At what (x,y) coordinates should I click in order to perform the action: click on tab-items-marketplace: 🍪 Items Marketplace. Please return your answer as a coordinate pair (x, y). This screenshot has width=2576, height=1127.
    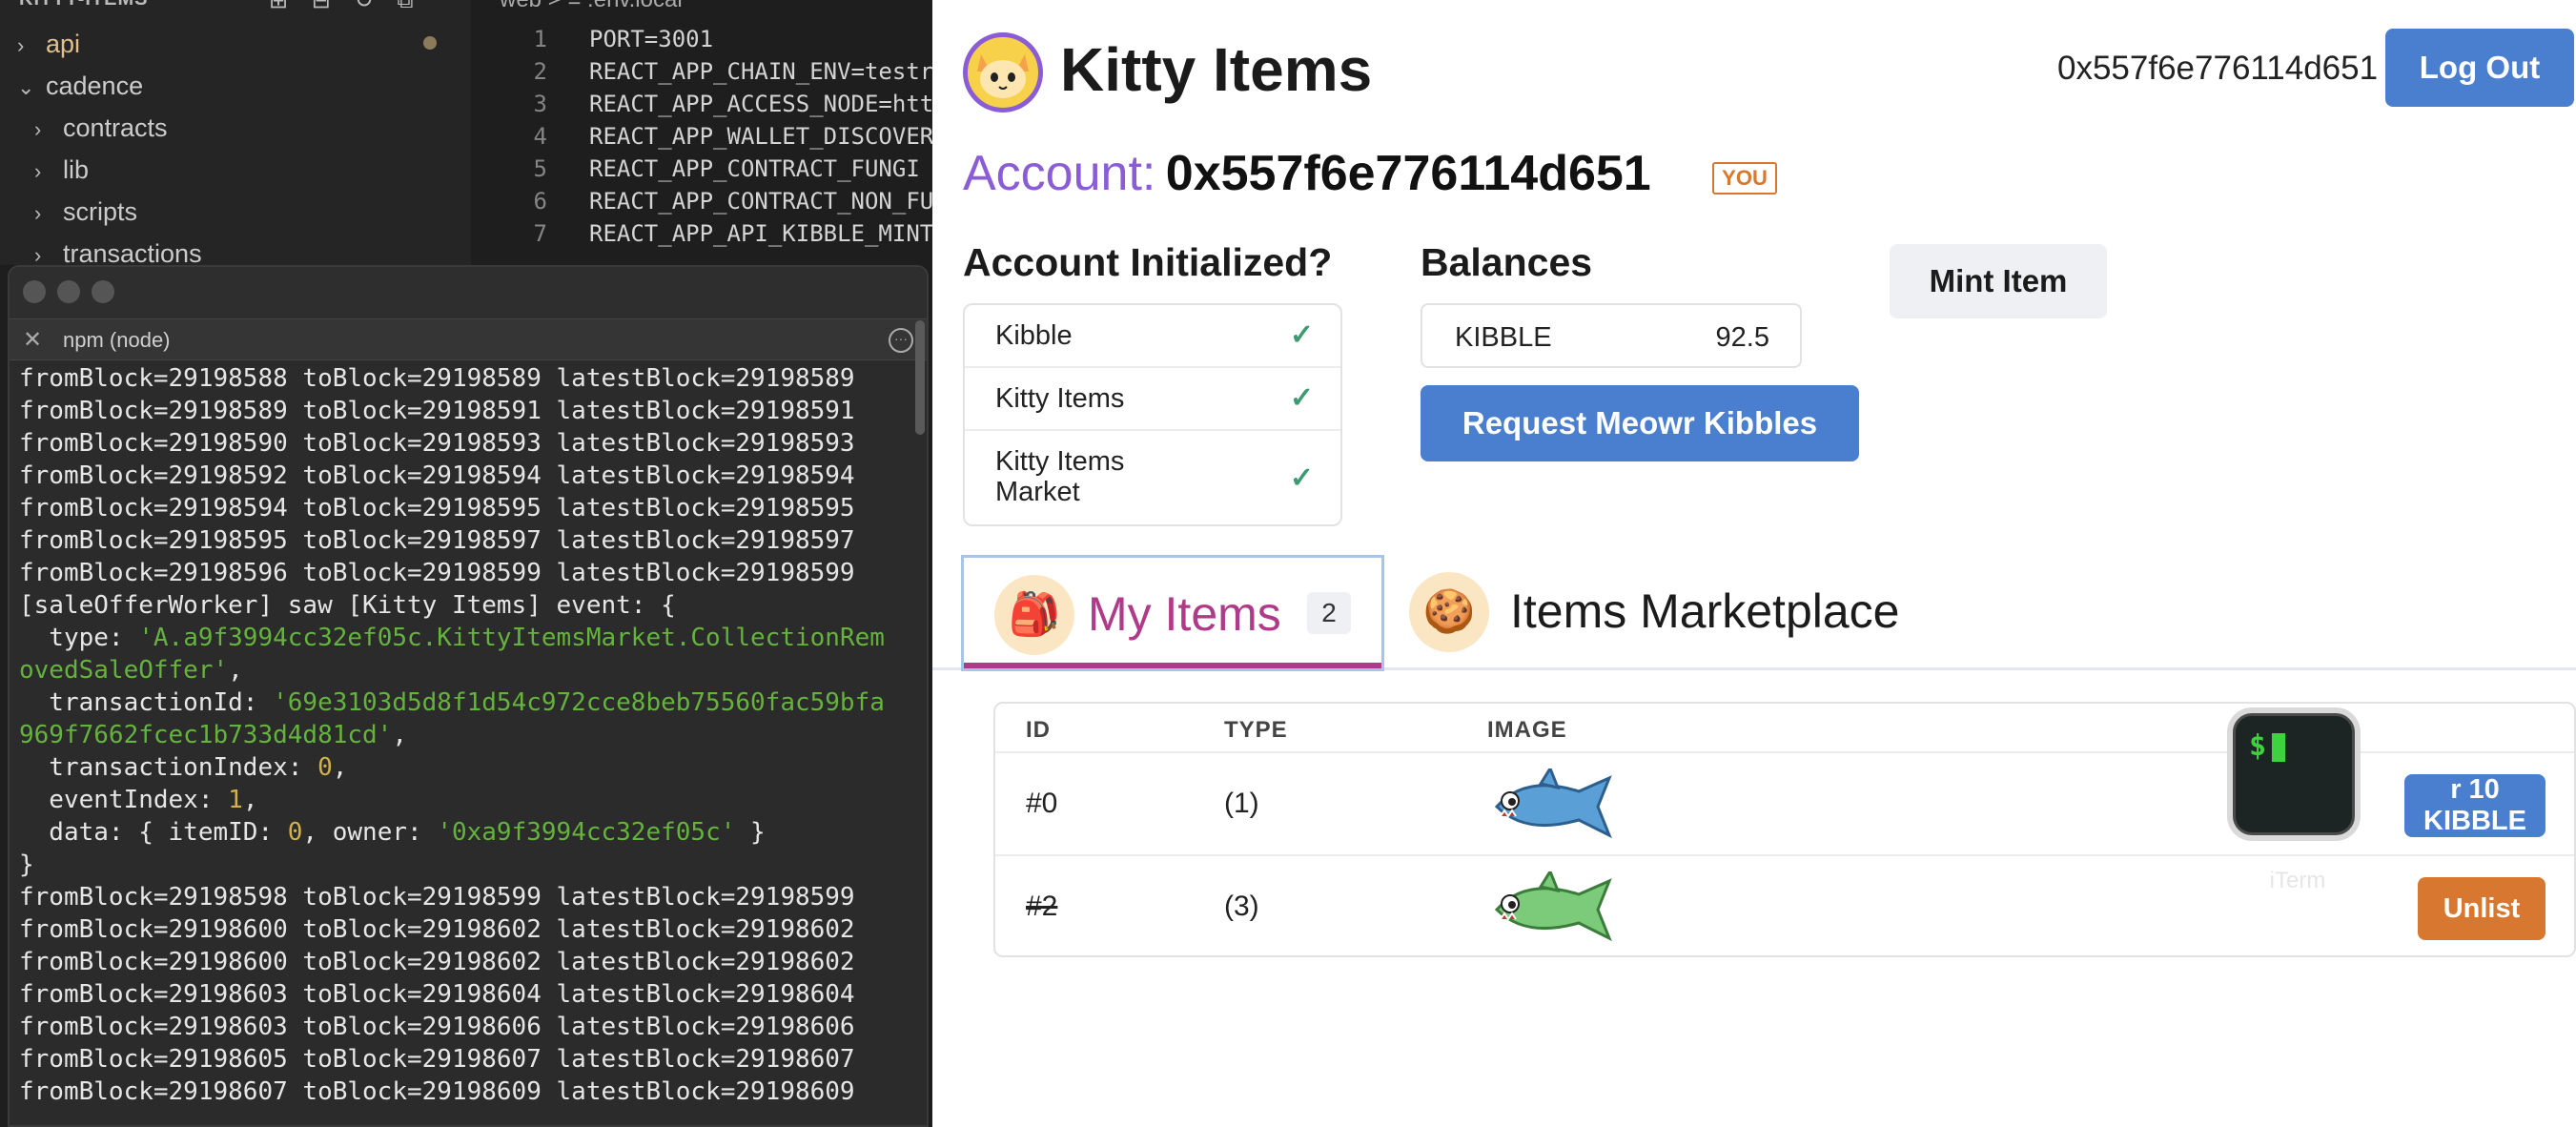
    Looking at the image, I should click on (1695, 613).